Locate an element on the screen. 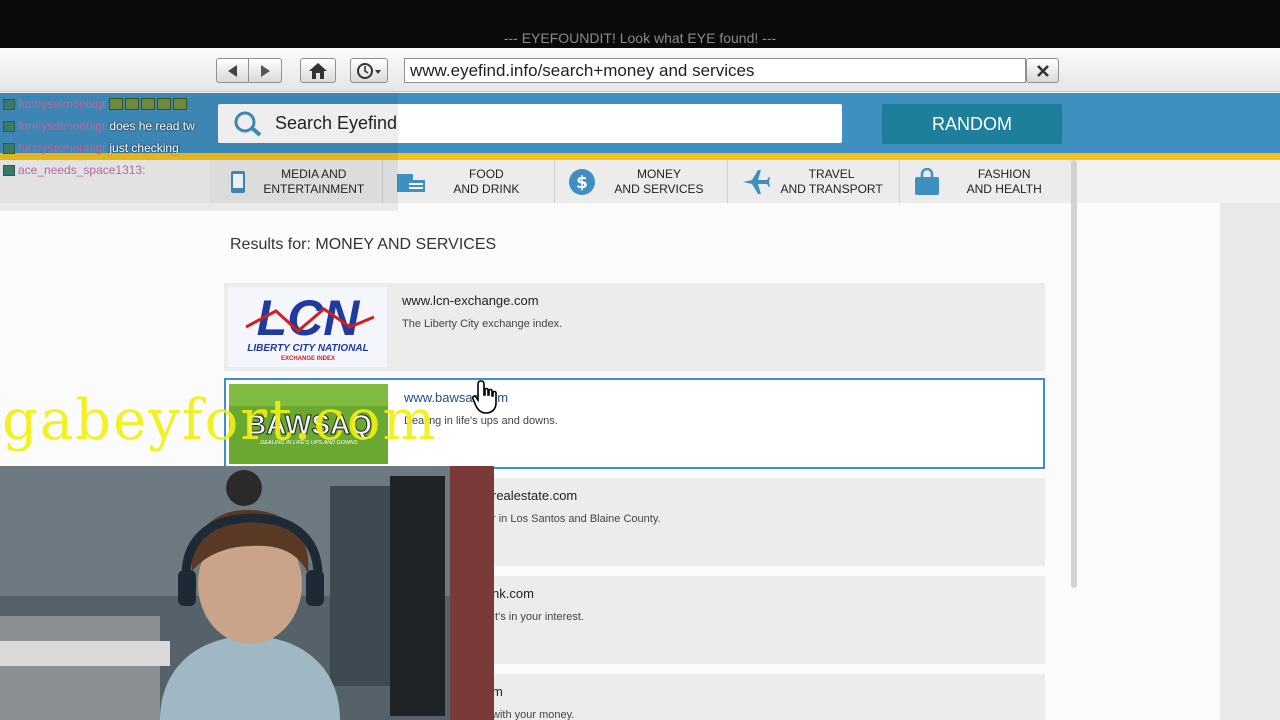 The width and height of the screenshot is (1280, 720). home-button is located at coordinates (318, 70).